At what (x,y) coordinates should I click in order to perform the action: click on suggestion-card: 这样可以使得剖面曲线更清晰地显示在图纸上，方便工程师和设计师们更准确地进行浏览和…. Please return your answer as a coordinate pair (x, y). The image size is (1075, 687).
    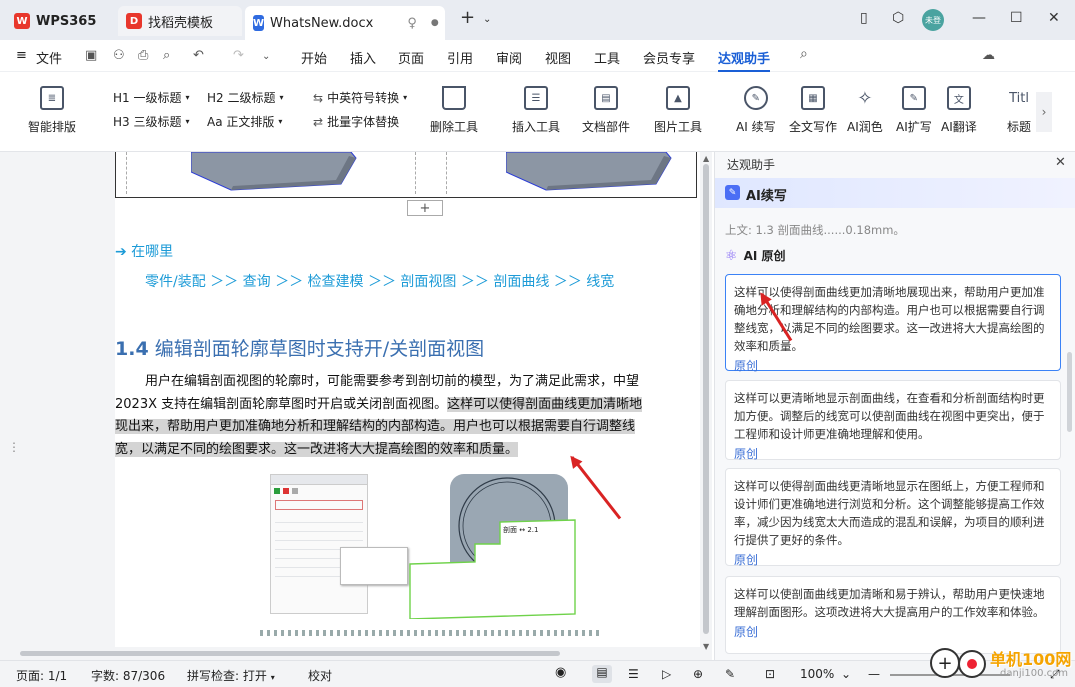
    Looking at the image, I should click on (893, 517).